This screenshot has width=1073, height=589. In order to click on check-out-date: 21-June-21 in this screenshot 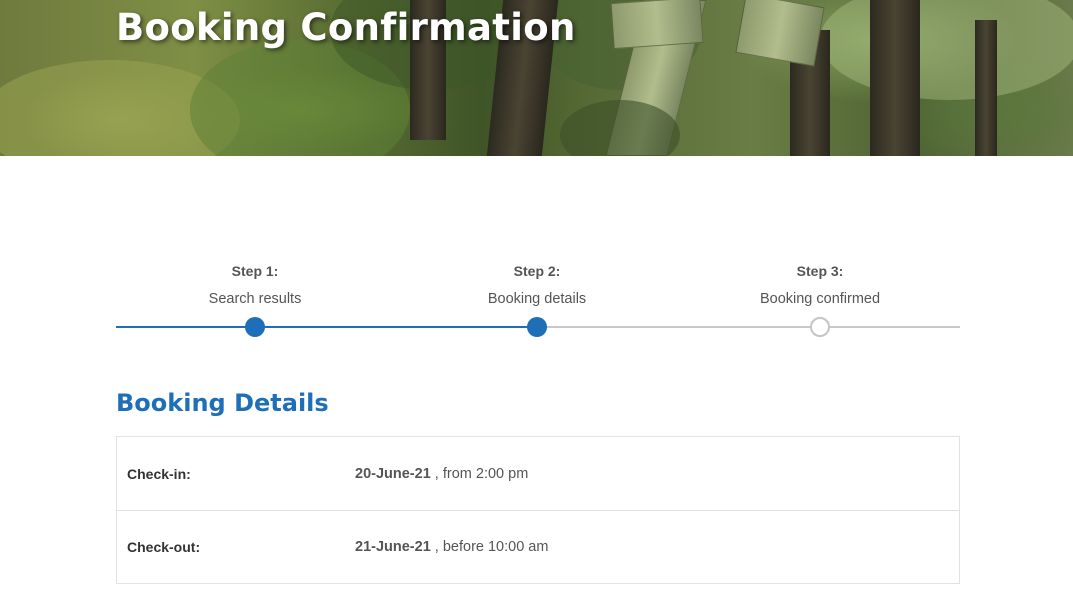, I will do `click(393, 547)`.